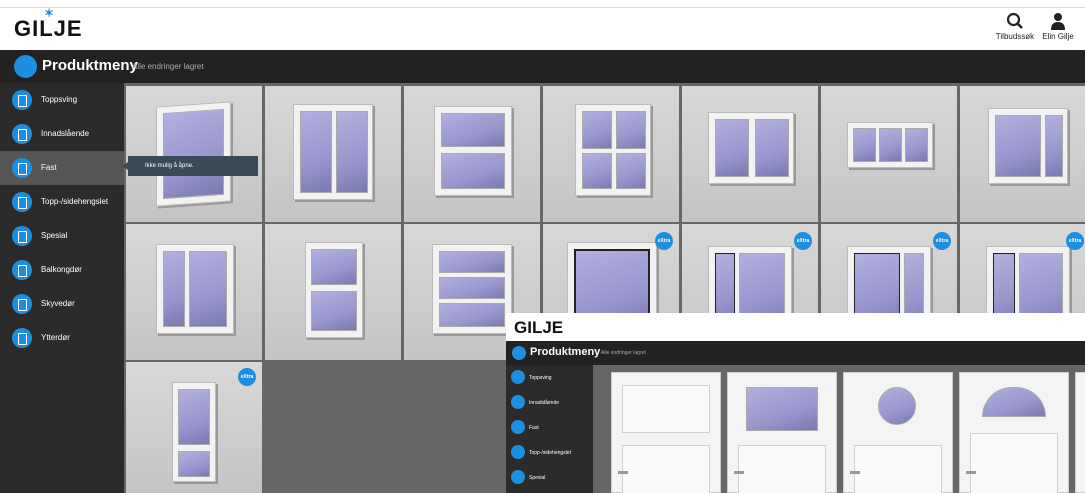 This screenshot has width=1085, height=493. What do you see at coordinates (75, 201) in the screenshot?
I see `sidebar-item-label: Topp-/sidehengslet` at bounding box center [75, 201].